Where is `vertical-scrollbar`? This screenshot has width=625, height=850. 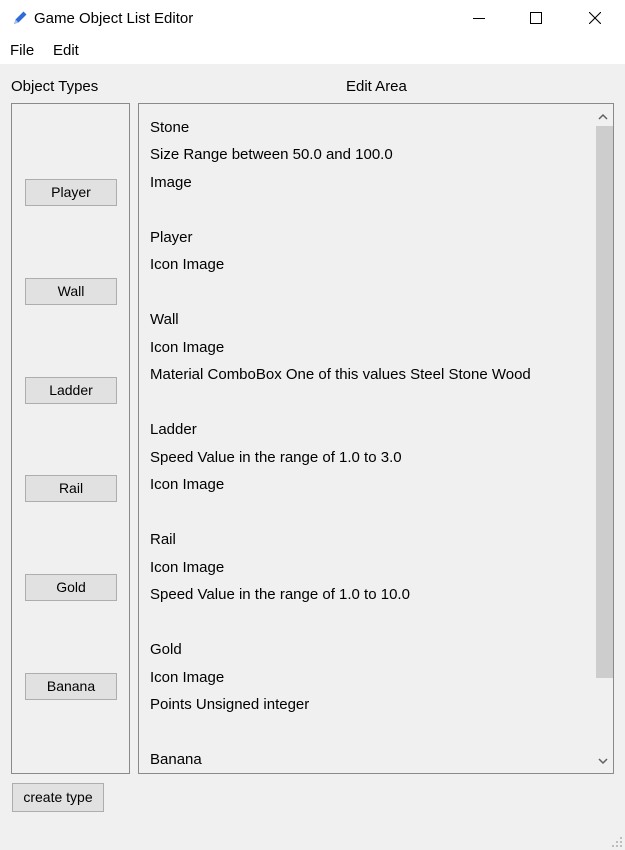 vertical-scrollbar is located at coordinates (603, 438).